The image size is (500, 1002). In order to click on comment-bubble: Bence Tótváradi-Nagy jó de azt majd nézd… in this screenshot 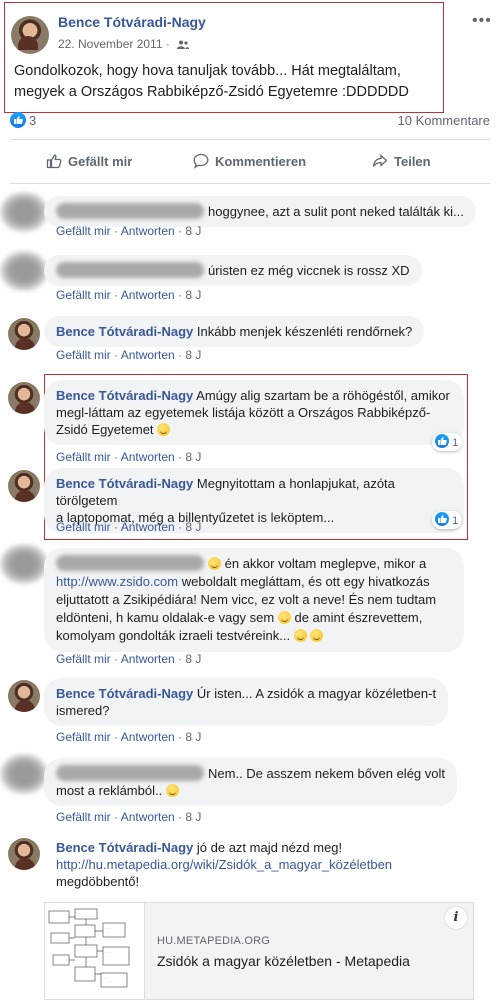, I will do `click(224, 864)`.